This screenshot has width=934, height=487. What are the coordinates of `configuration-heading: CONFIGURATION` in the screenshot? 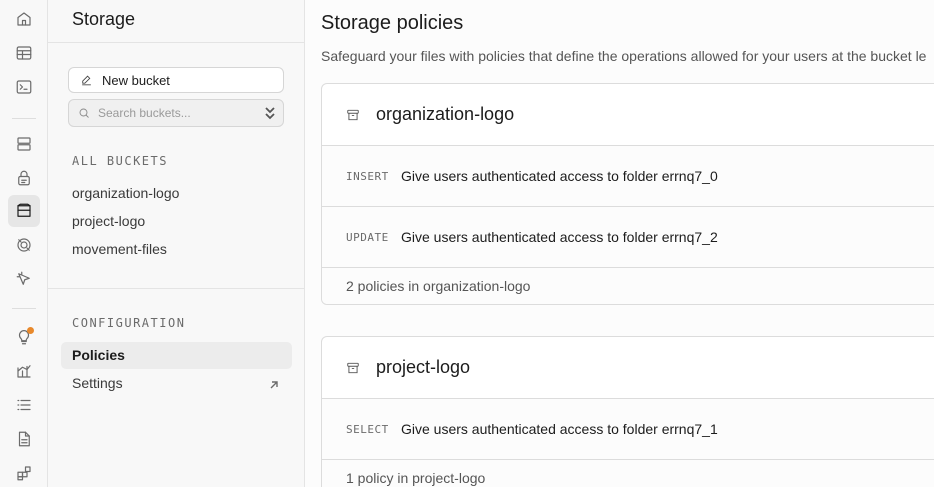 It's located at (129, 323).